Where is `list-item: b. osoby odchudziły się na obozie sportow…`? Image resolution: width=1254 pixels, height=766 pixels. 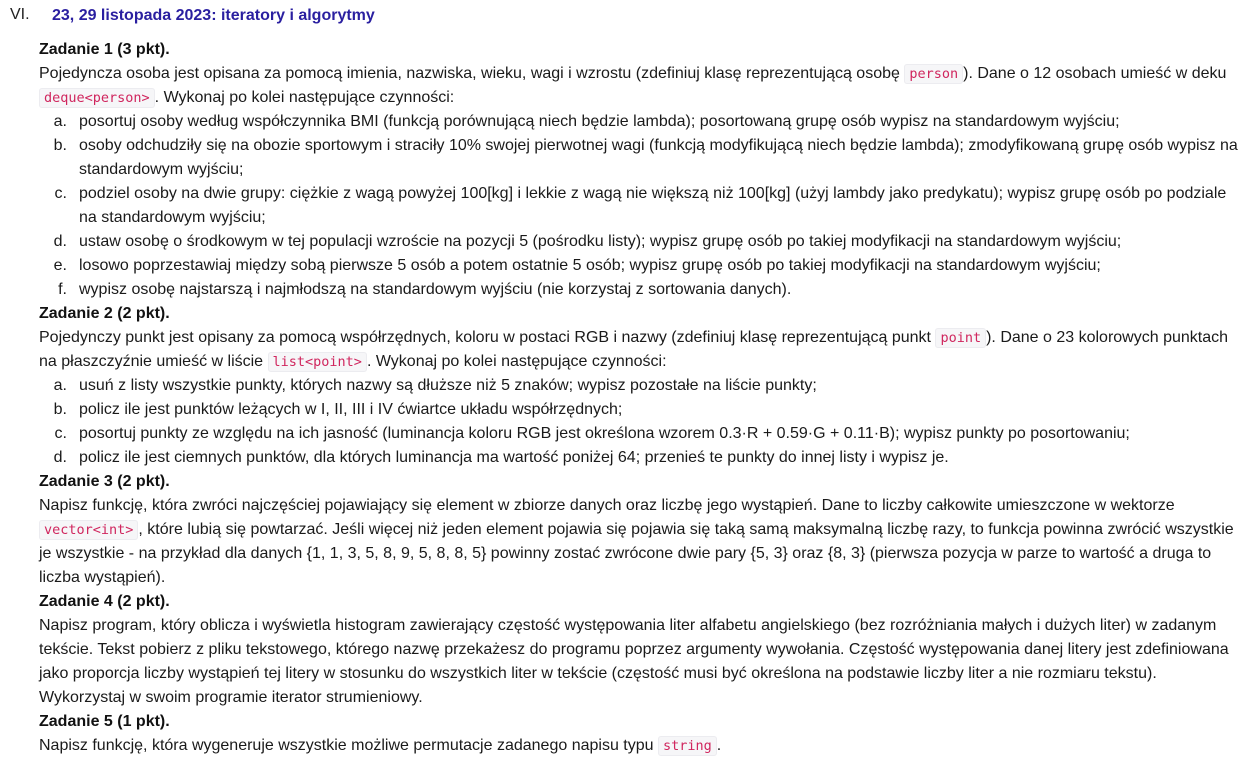
list-item: b. osoby odchudziły się na obozie sportow… is located at coordinates (645, 157).